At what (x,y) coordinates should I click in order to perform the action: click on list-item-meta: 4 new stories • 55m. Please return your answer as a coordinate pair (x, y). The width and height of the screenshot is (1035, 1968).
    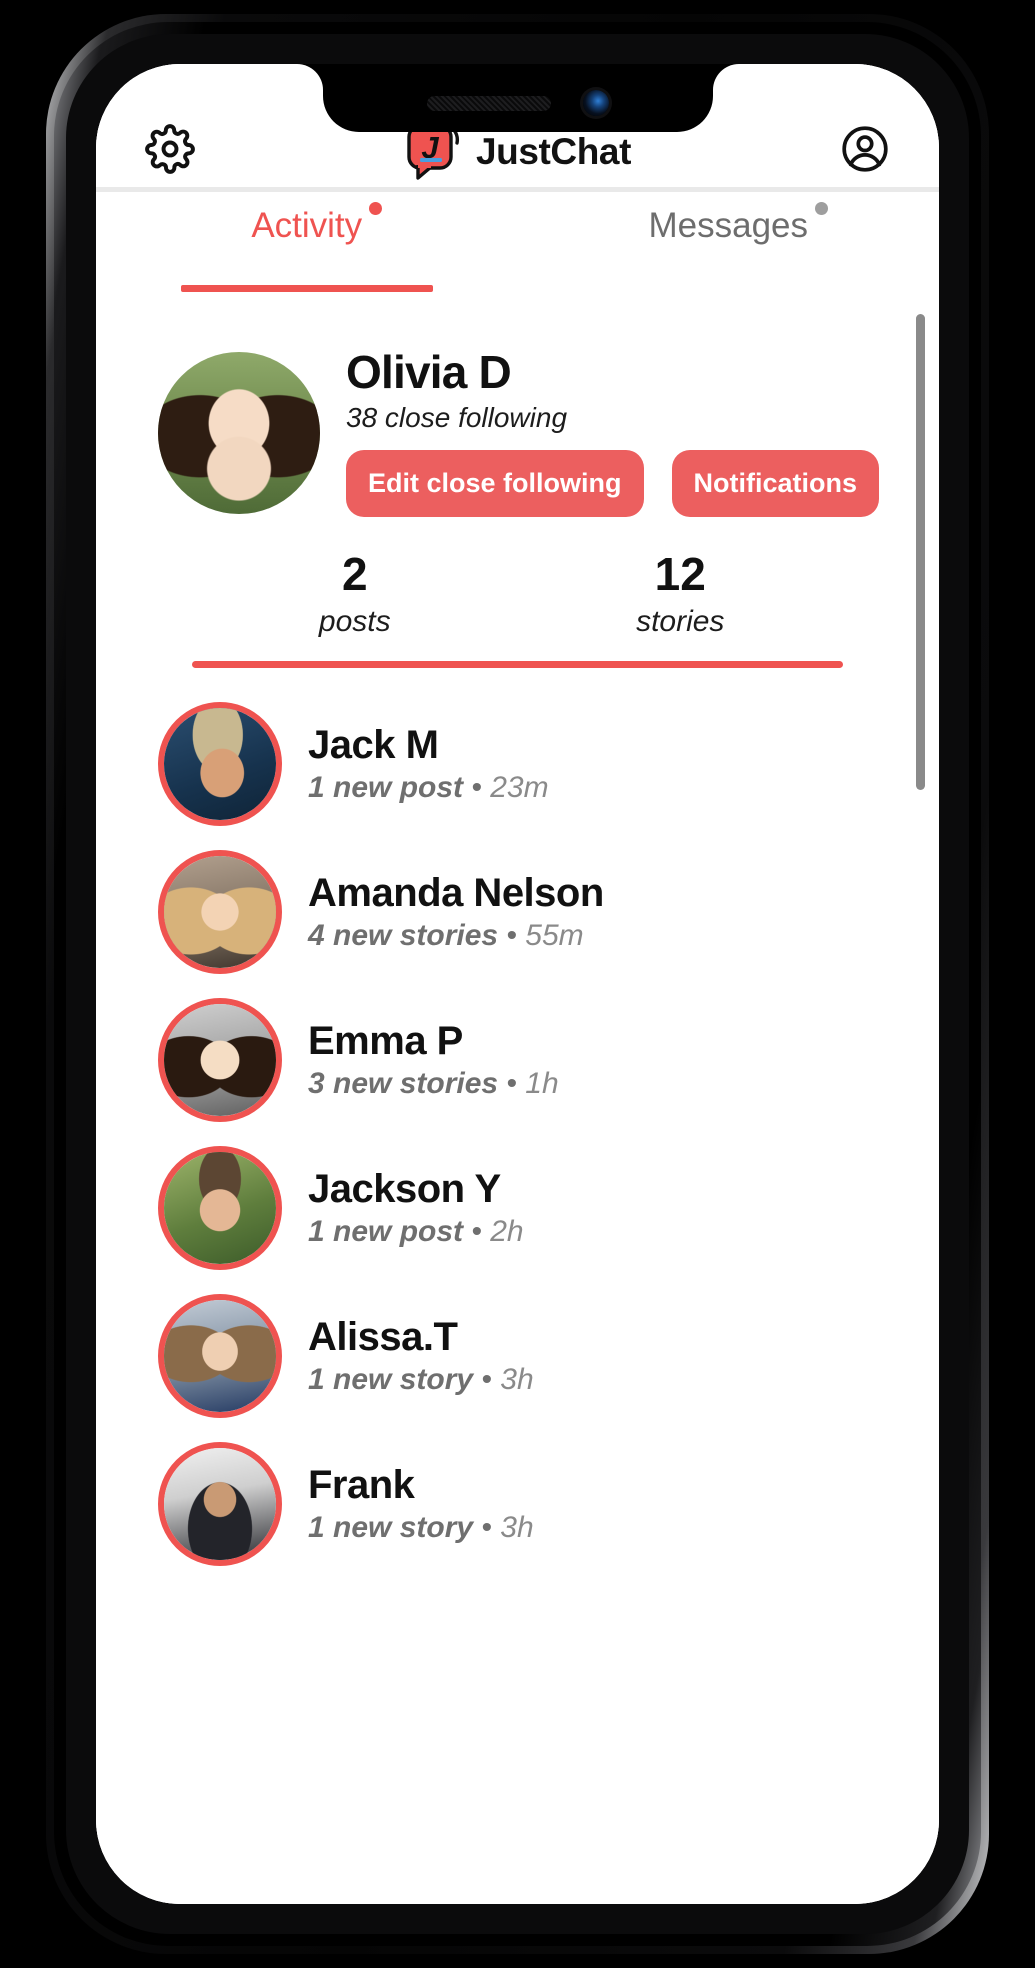
    Looking at the image, I should click on (456, 936).